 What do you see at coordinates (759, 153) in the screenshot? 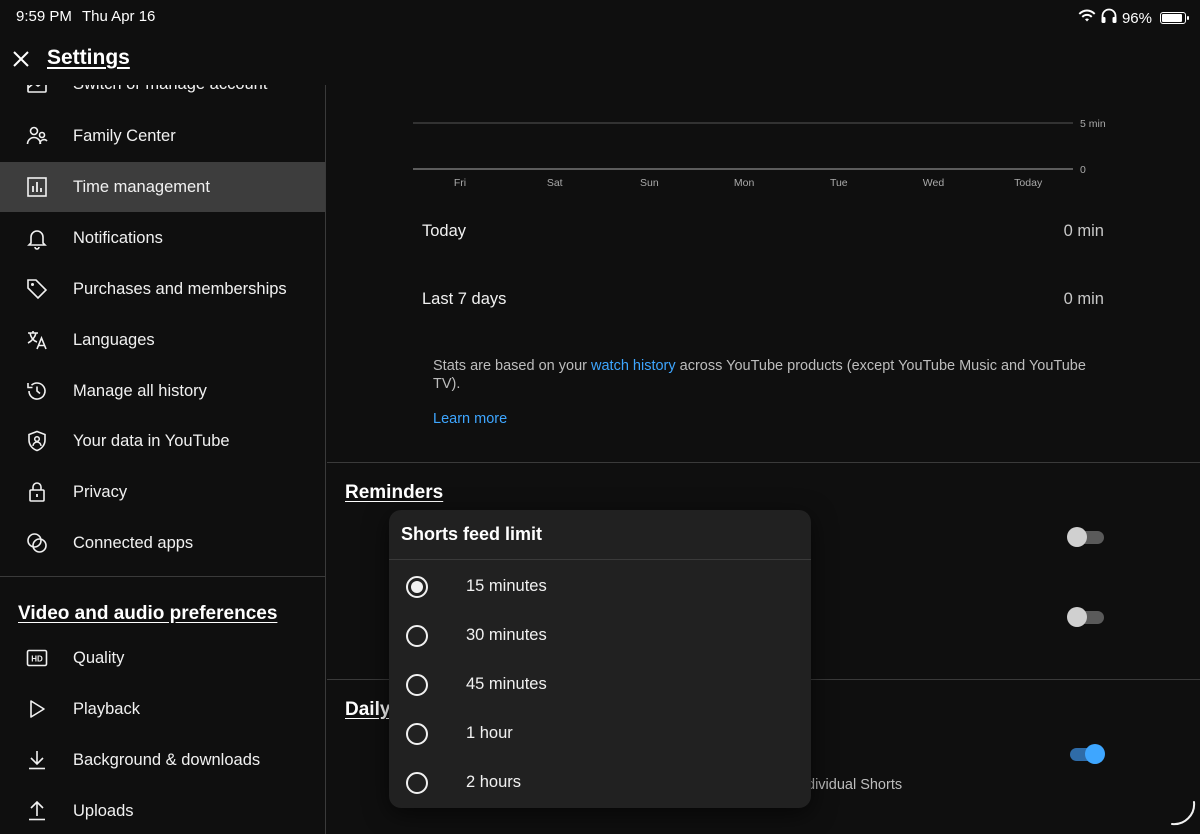
I see `watch-time-chart: 5 min 0 Fri Sat Sun Mon Tue Wed Today` at bounding box center [759, 153].